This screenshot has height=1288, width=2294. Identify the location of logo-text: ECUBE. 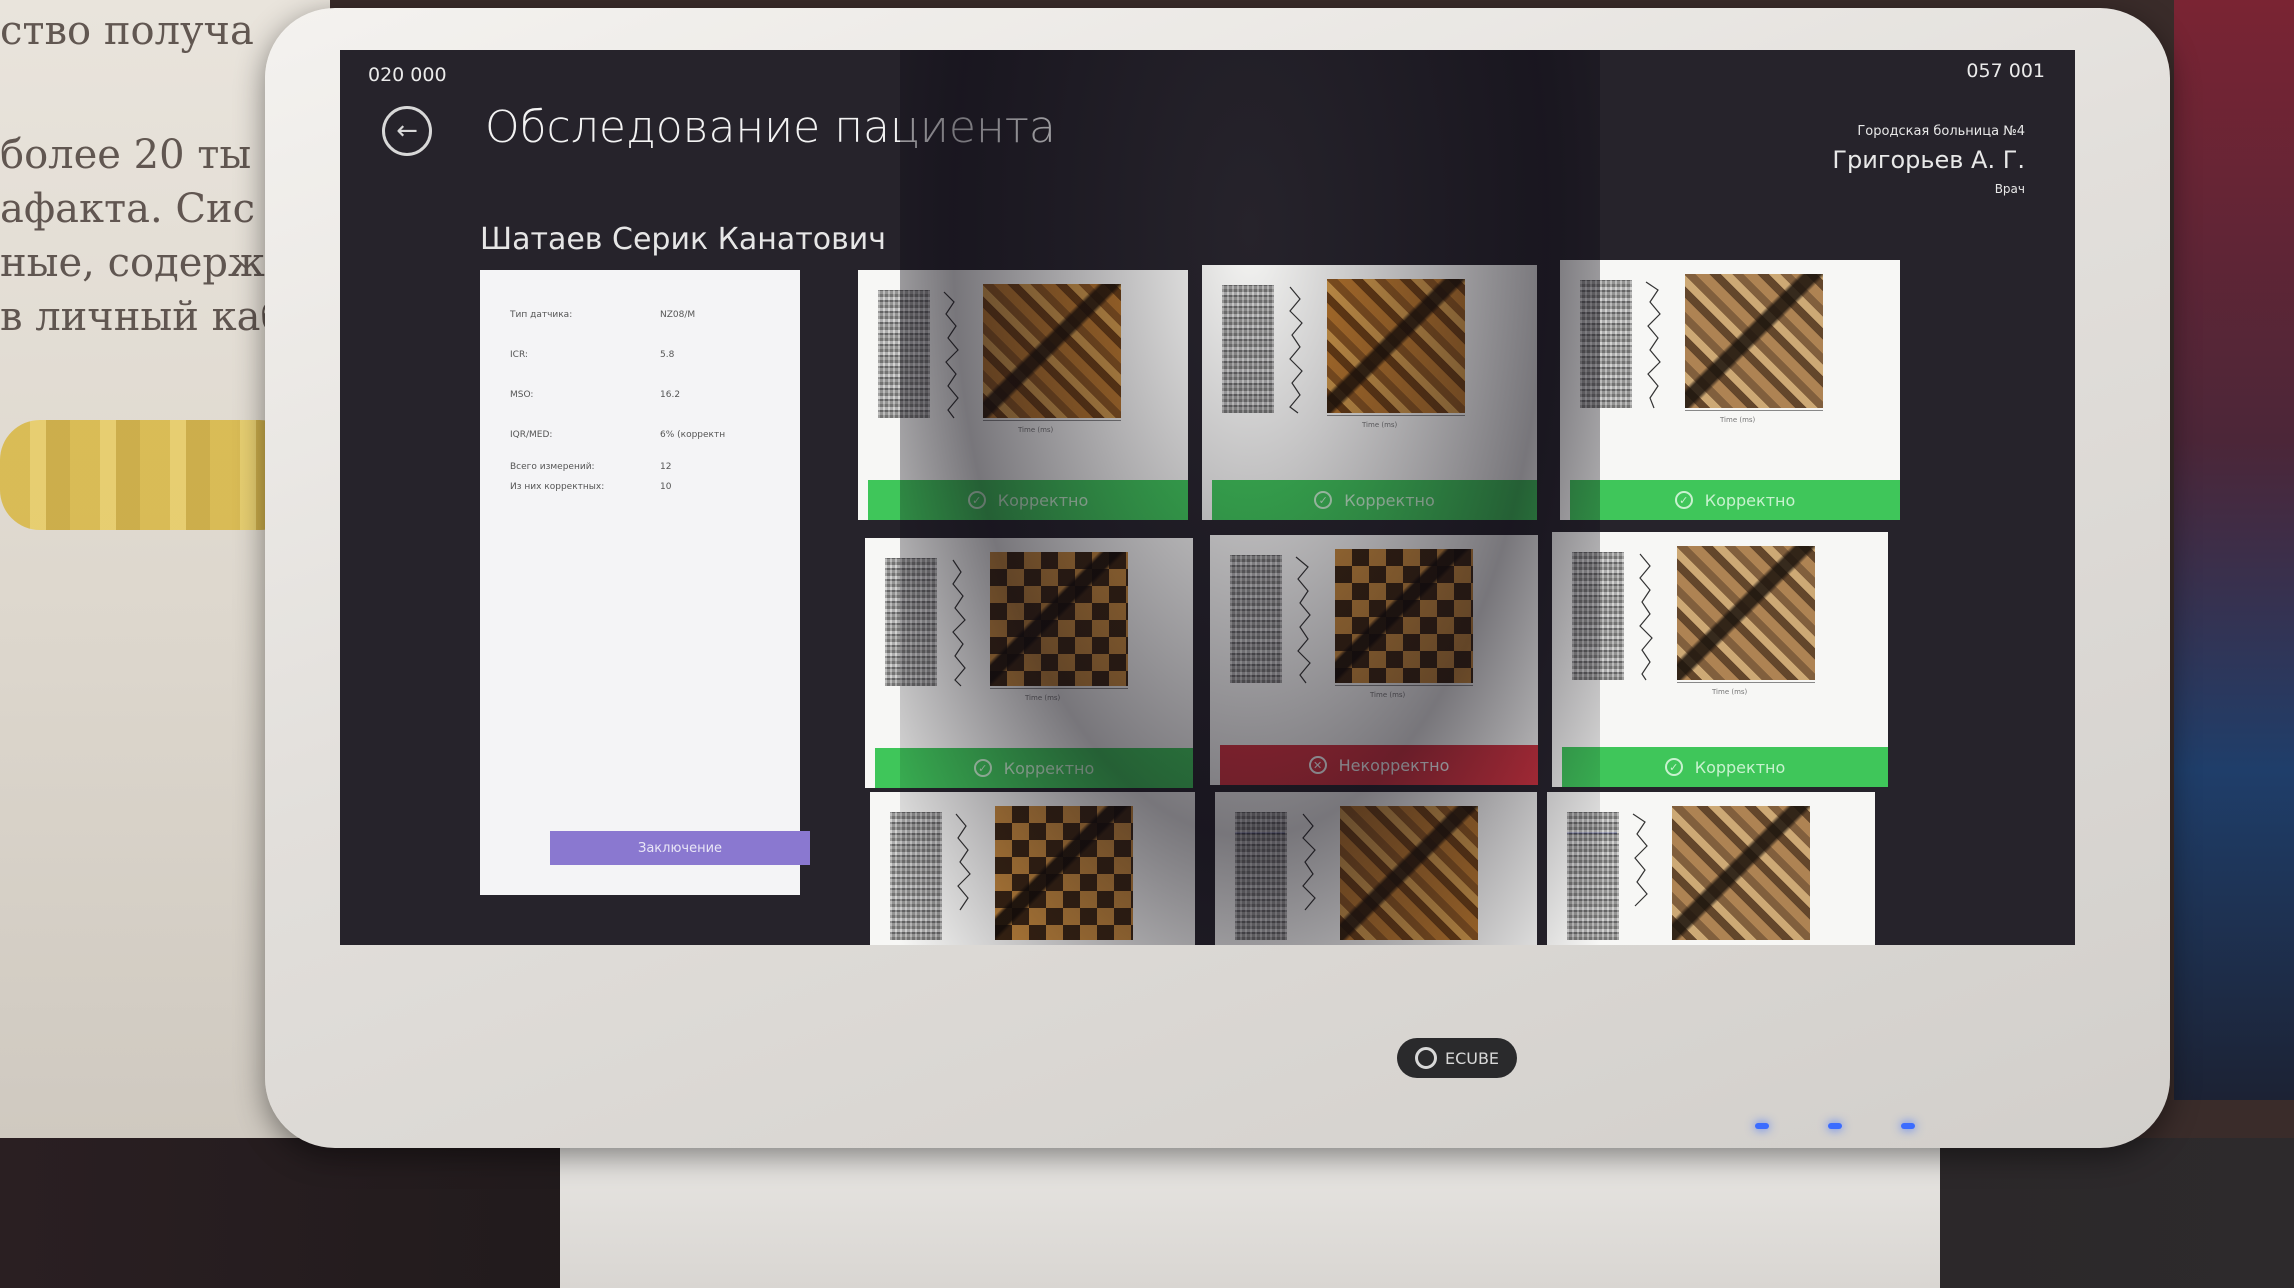
(1472, 1058).